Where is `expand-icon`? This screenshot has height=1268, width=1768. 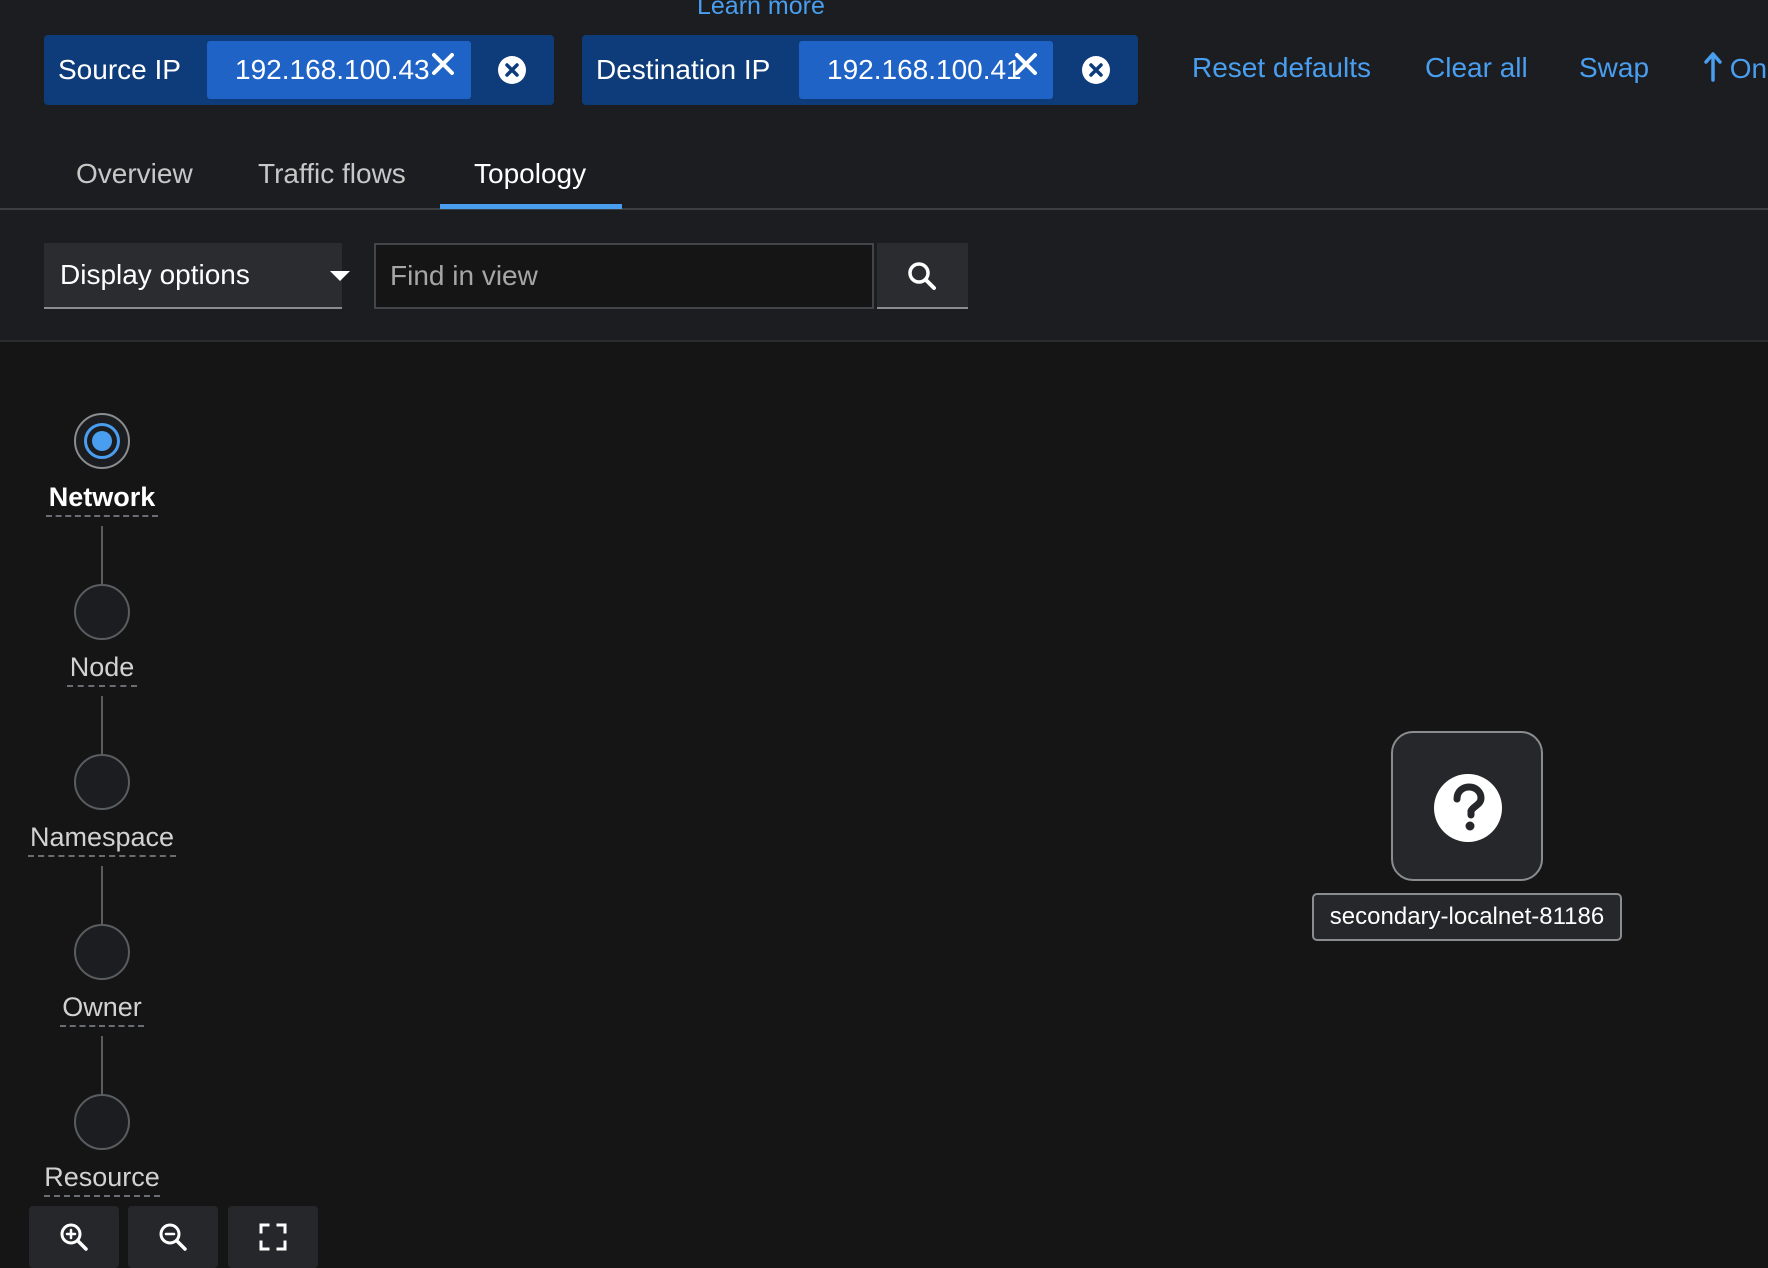 expand-icon is located at coordinates (273, 1237).